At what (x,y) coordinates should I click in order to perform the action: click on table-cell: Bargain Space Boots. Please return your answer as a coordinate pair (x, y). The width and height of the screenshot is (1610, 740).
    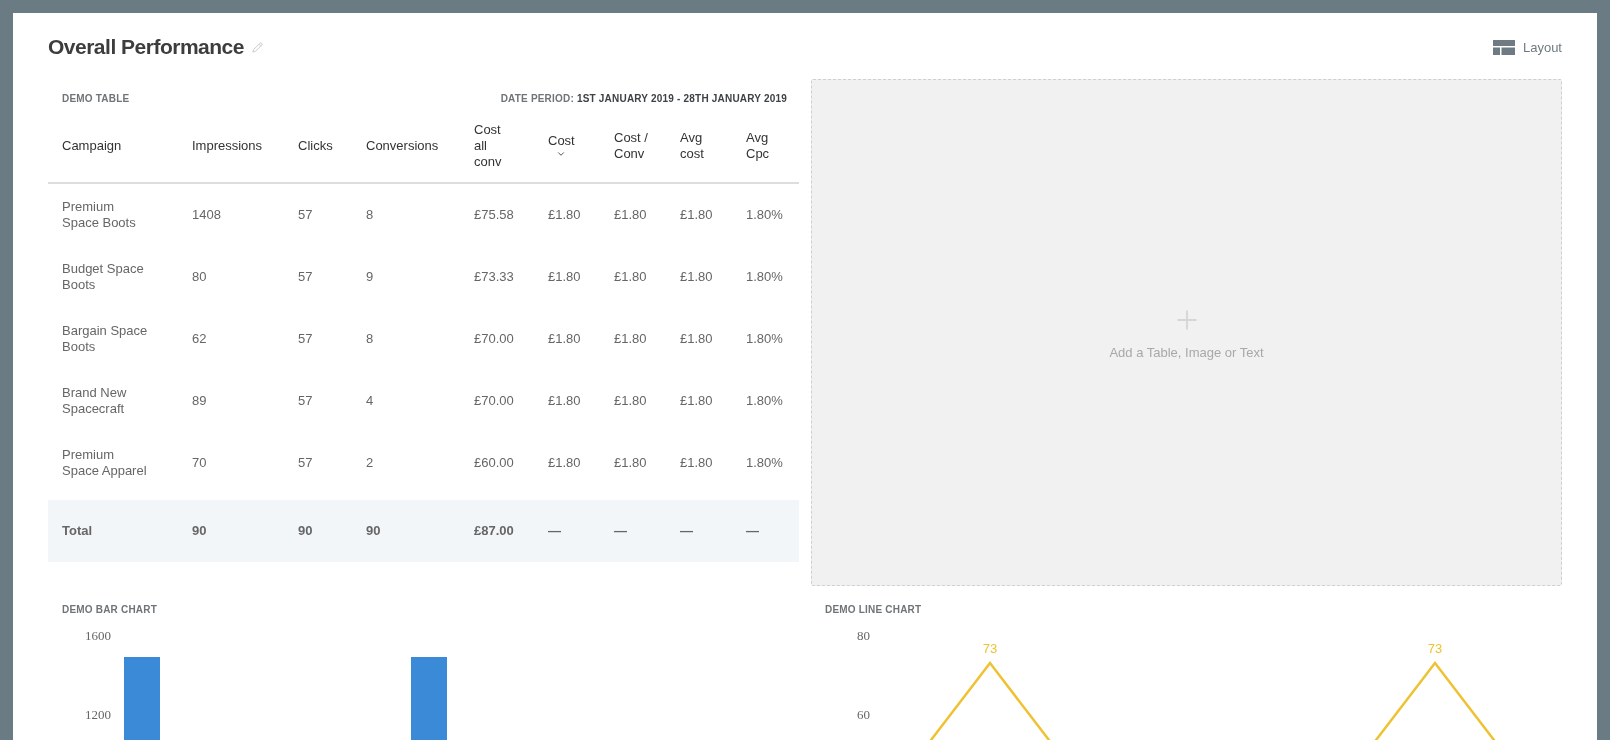
    Looking at the image, I should click on (105, 339).